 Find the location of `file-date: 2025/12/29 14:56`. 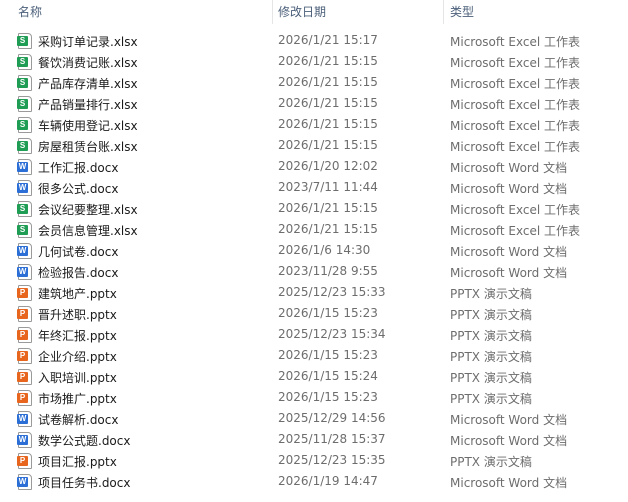

file-date: 2025/12/29 14:56 is located at coordinates (332, 418).